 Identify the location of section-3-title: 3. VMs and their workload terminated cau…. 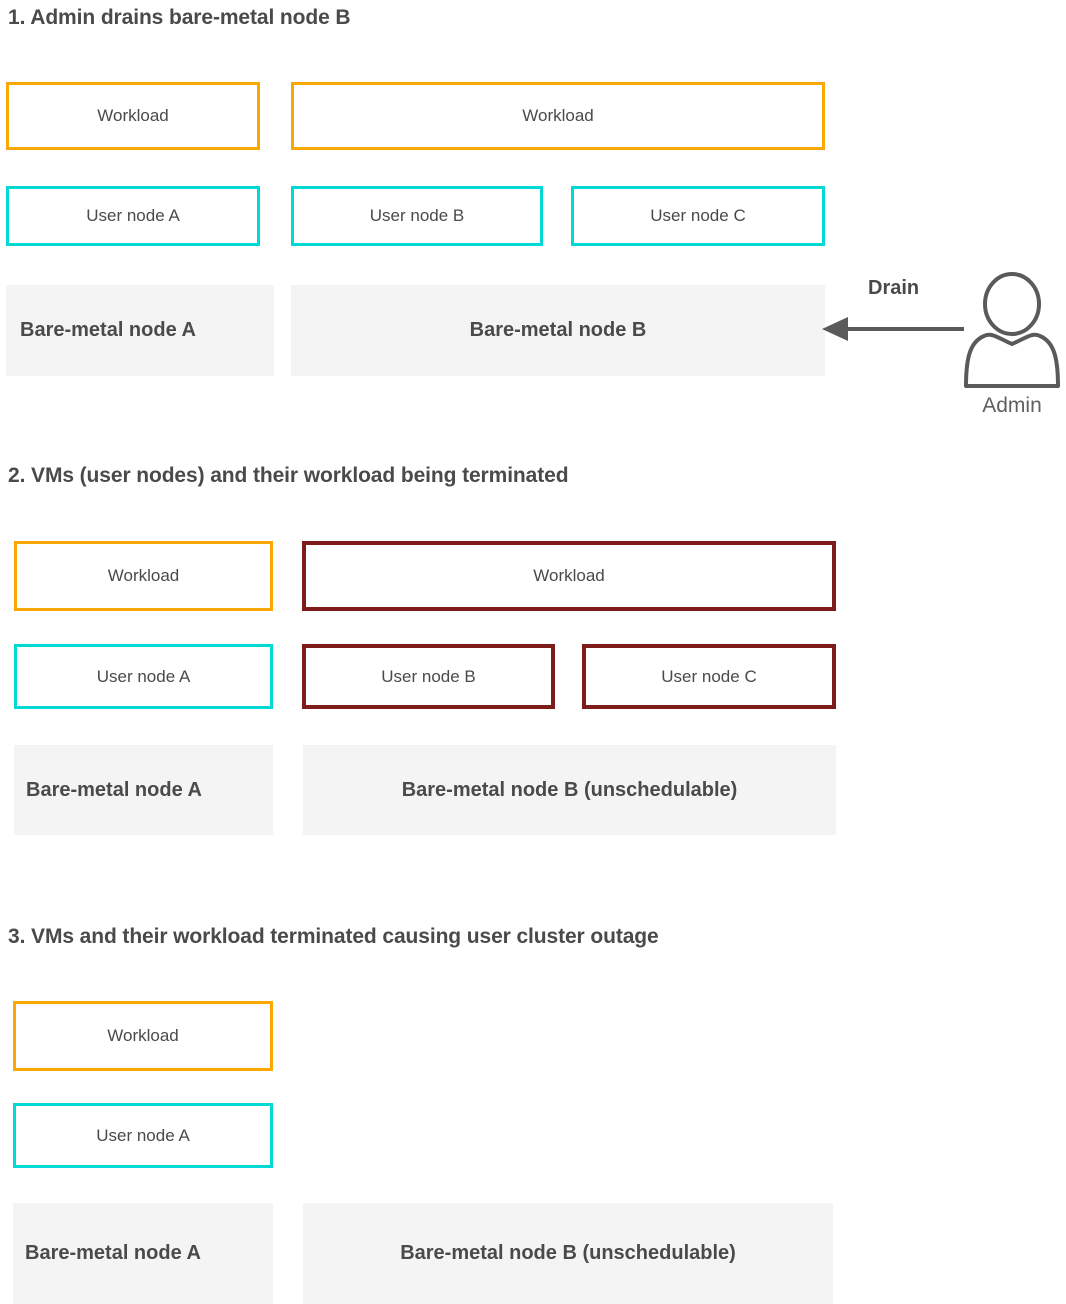
(333, 936).